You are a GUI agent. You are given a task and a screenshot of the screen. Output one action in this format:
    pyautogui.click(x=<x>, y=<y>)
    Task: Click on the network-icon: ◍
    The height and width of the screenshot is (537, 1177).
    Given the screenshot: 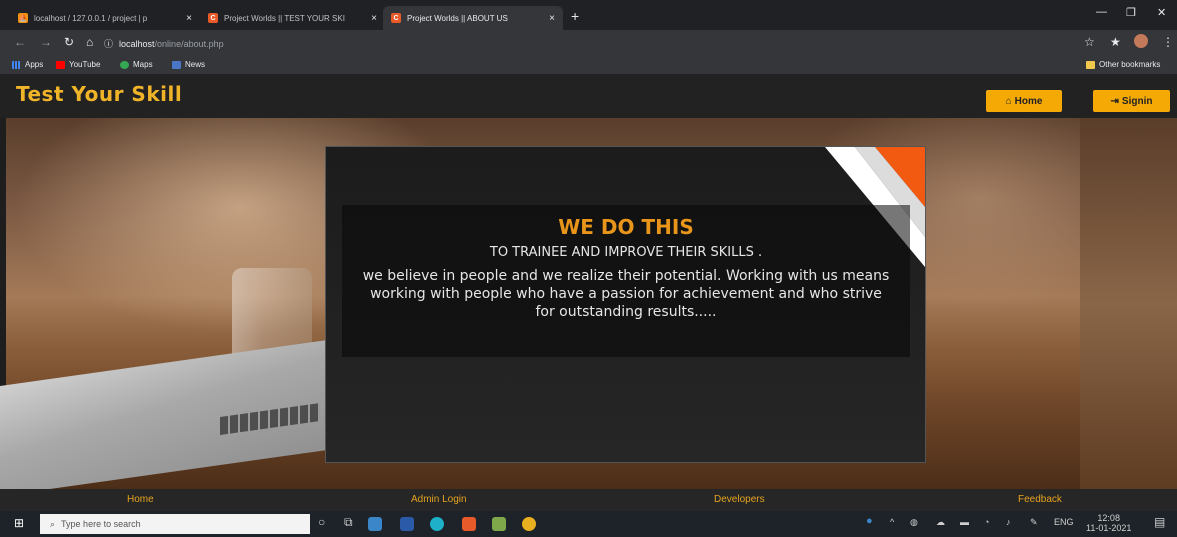 What is the action you would take?
    pyautogui.click(x=914, y=522)
    